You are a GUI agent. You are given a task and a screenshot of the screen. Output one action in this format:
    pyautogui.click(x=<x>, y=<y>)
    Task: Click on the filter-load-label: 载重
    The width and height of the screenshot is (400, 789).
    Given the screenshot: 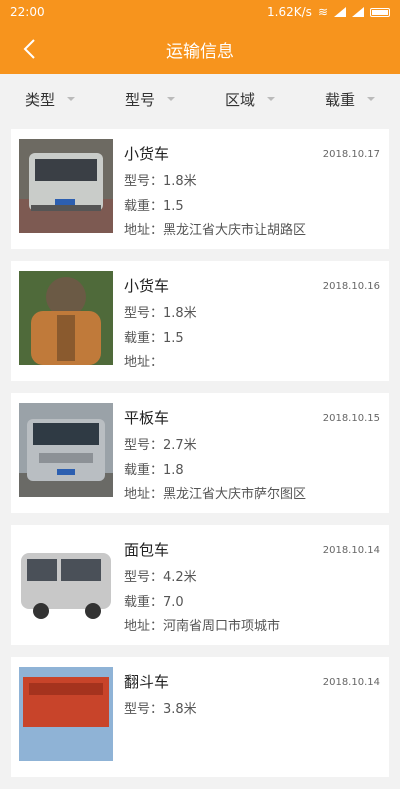 What is the action you would take?
    pyautogui.click(x=339, y=99)
    